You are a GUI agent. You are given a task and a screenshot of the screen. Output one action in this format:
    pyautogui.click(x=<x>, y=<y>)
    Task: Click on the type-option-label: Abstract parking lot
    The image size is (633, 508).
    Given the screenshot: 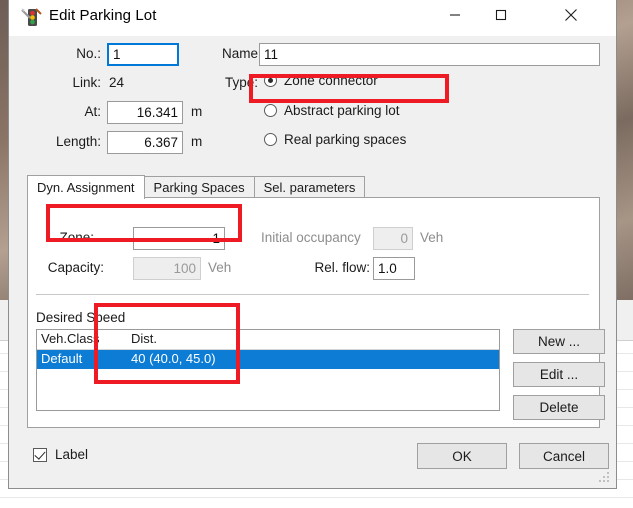 What is the action you would take?
    pyautogui.click(x=342, y=110)
    